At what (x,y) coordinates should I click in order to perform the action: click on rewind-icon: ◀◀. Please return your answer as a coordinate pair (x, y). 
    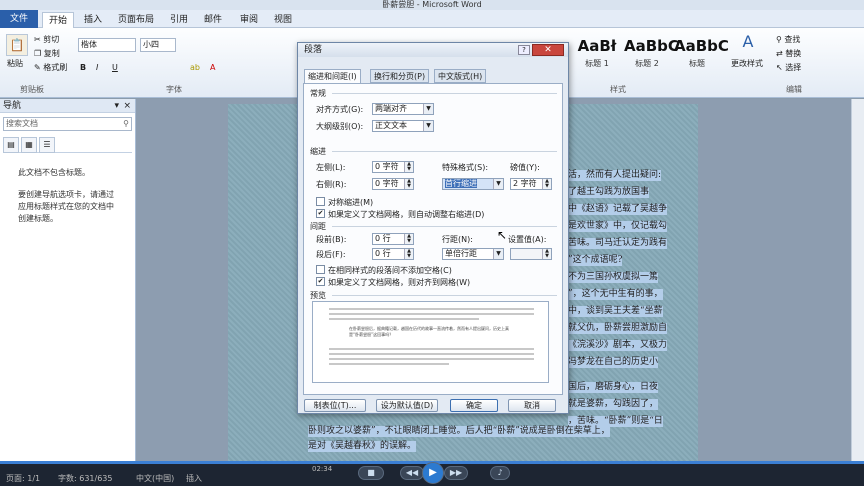
    Looking at the image, I should click on (412, 473).